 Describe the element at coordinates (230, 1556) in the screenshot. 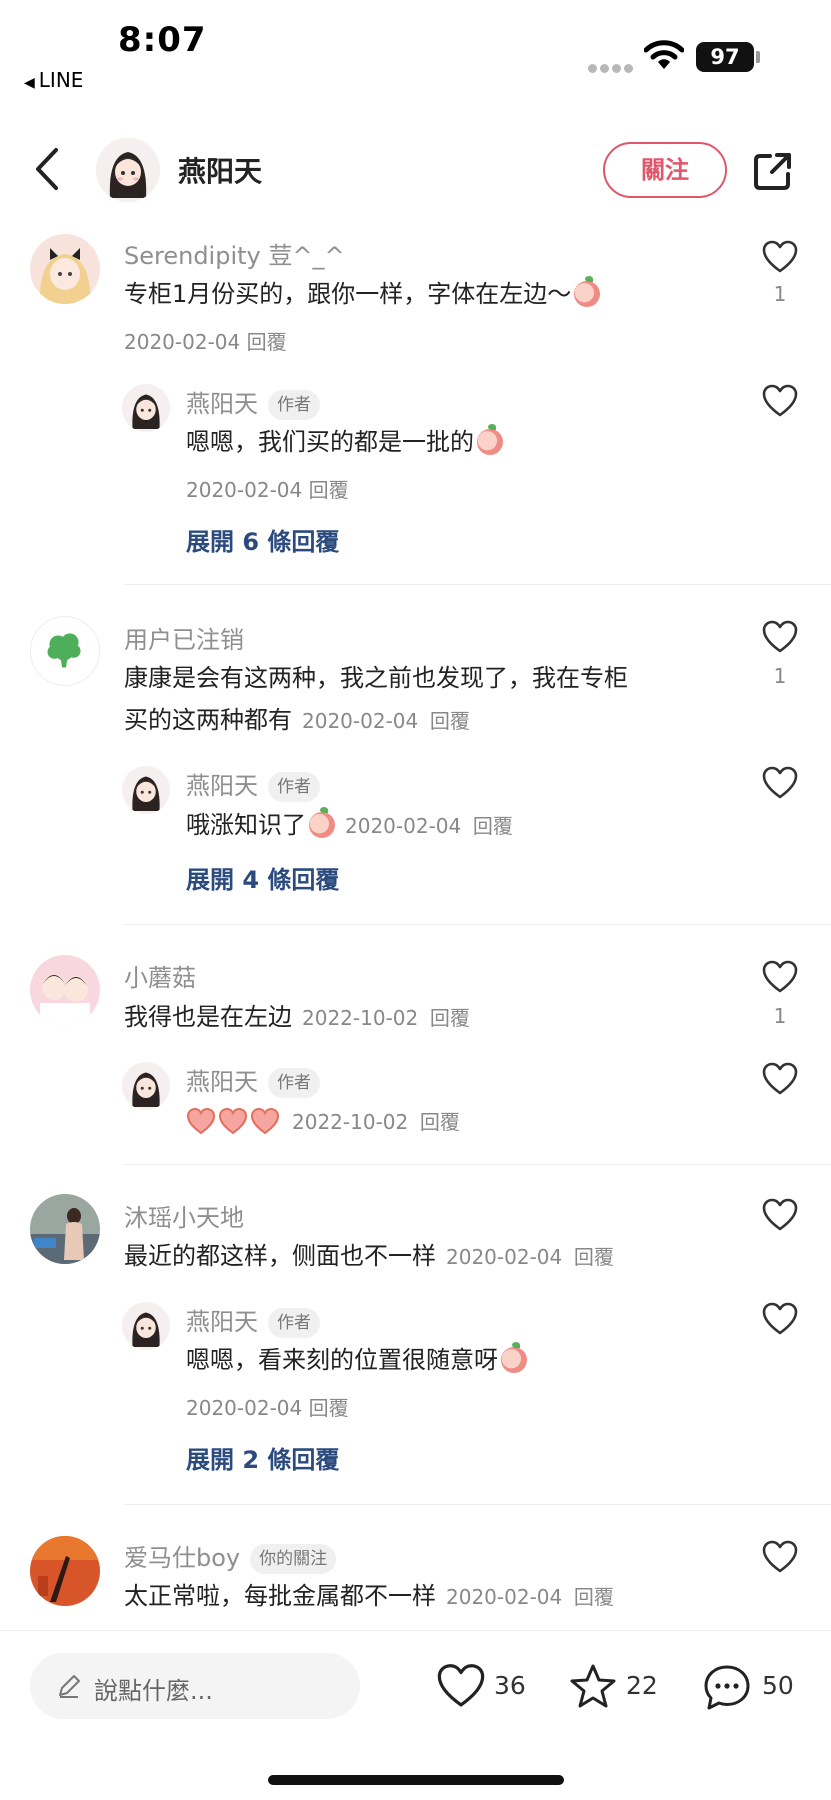

I see `commenter-name: 爱马仕boy 你的關注` at that location.